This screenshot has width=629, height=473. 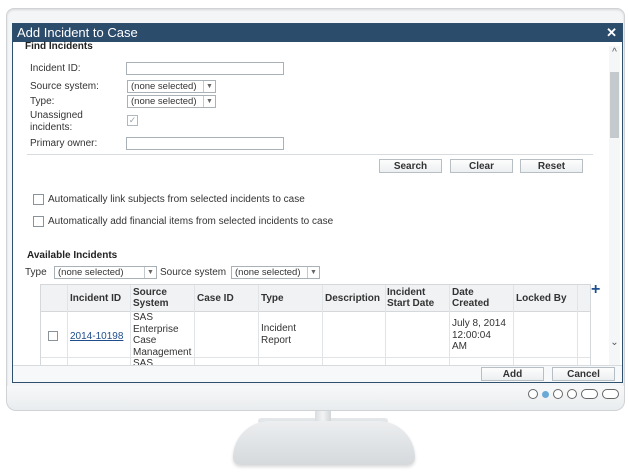 I want to click on col-date-created-line2: Created, so click(x=471, y=303).